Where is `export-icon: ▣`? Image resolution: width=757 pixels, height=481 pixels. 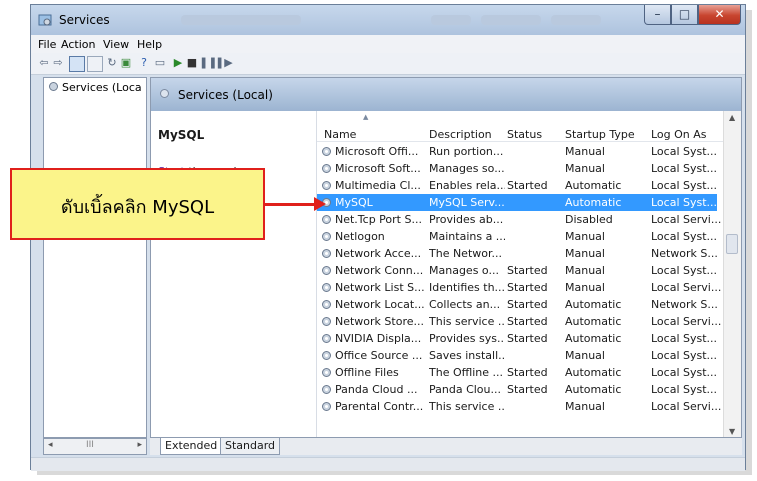
export-icon: ▣ is located at coordinates (126, 63).